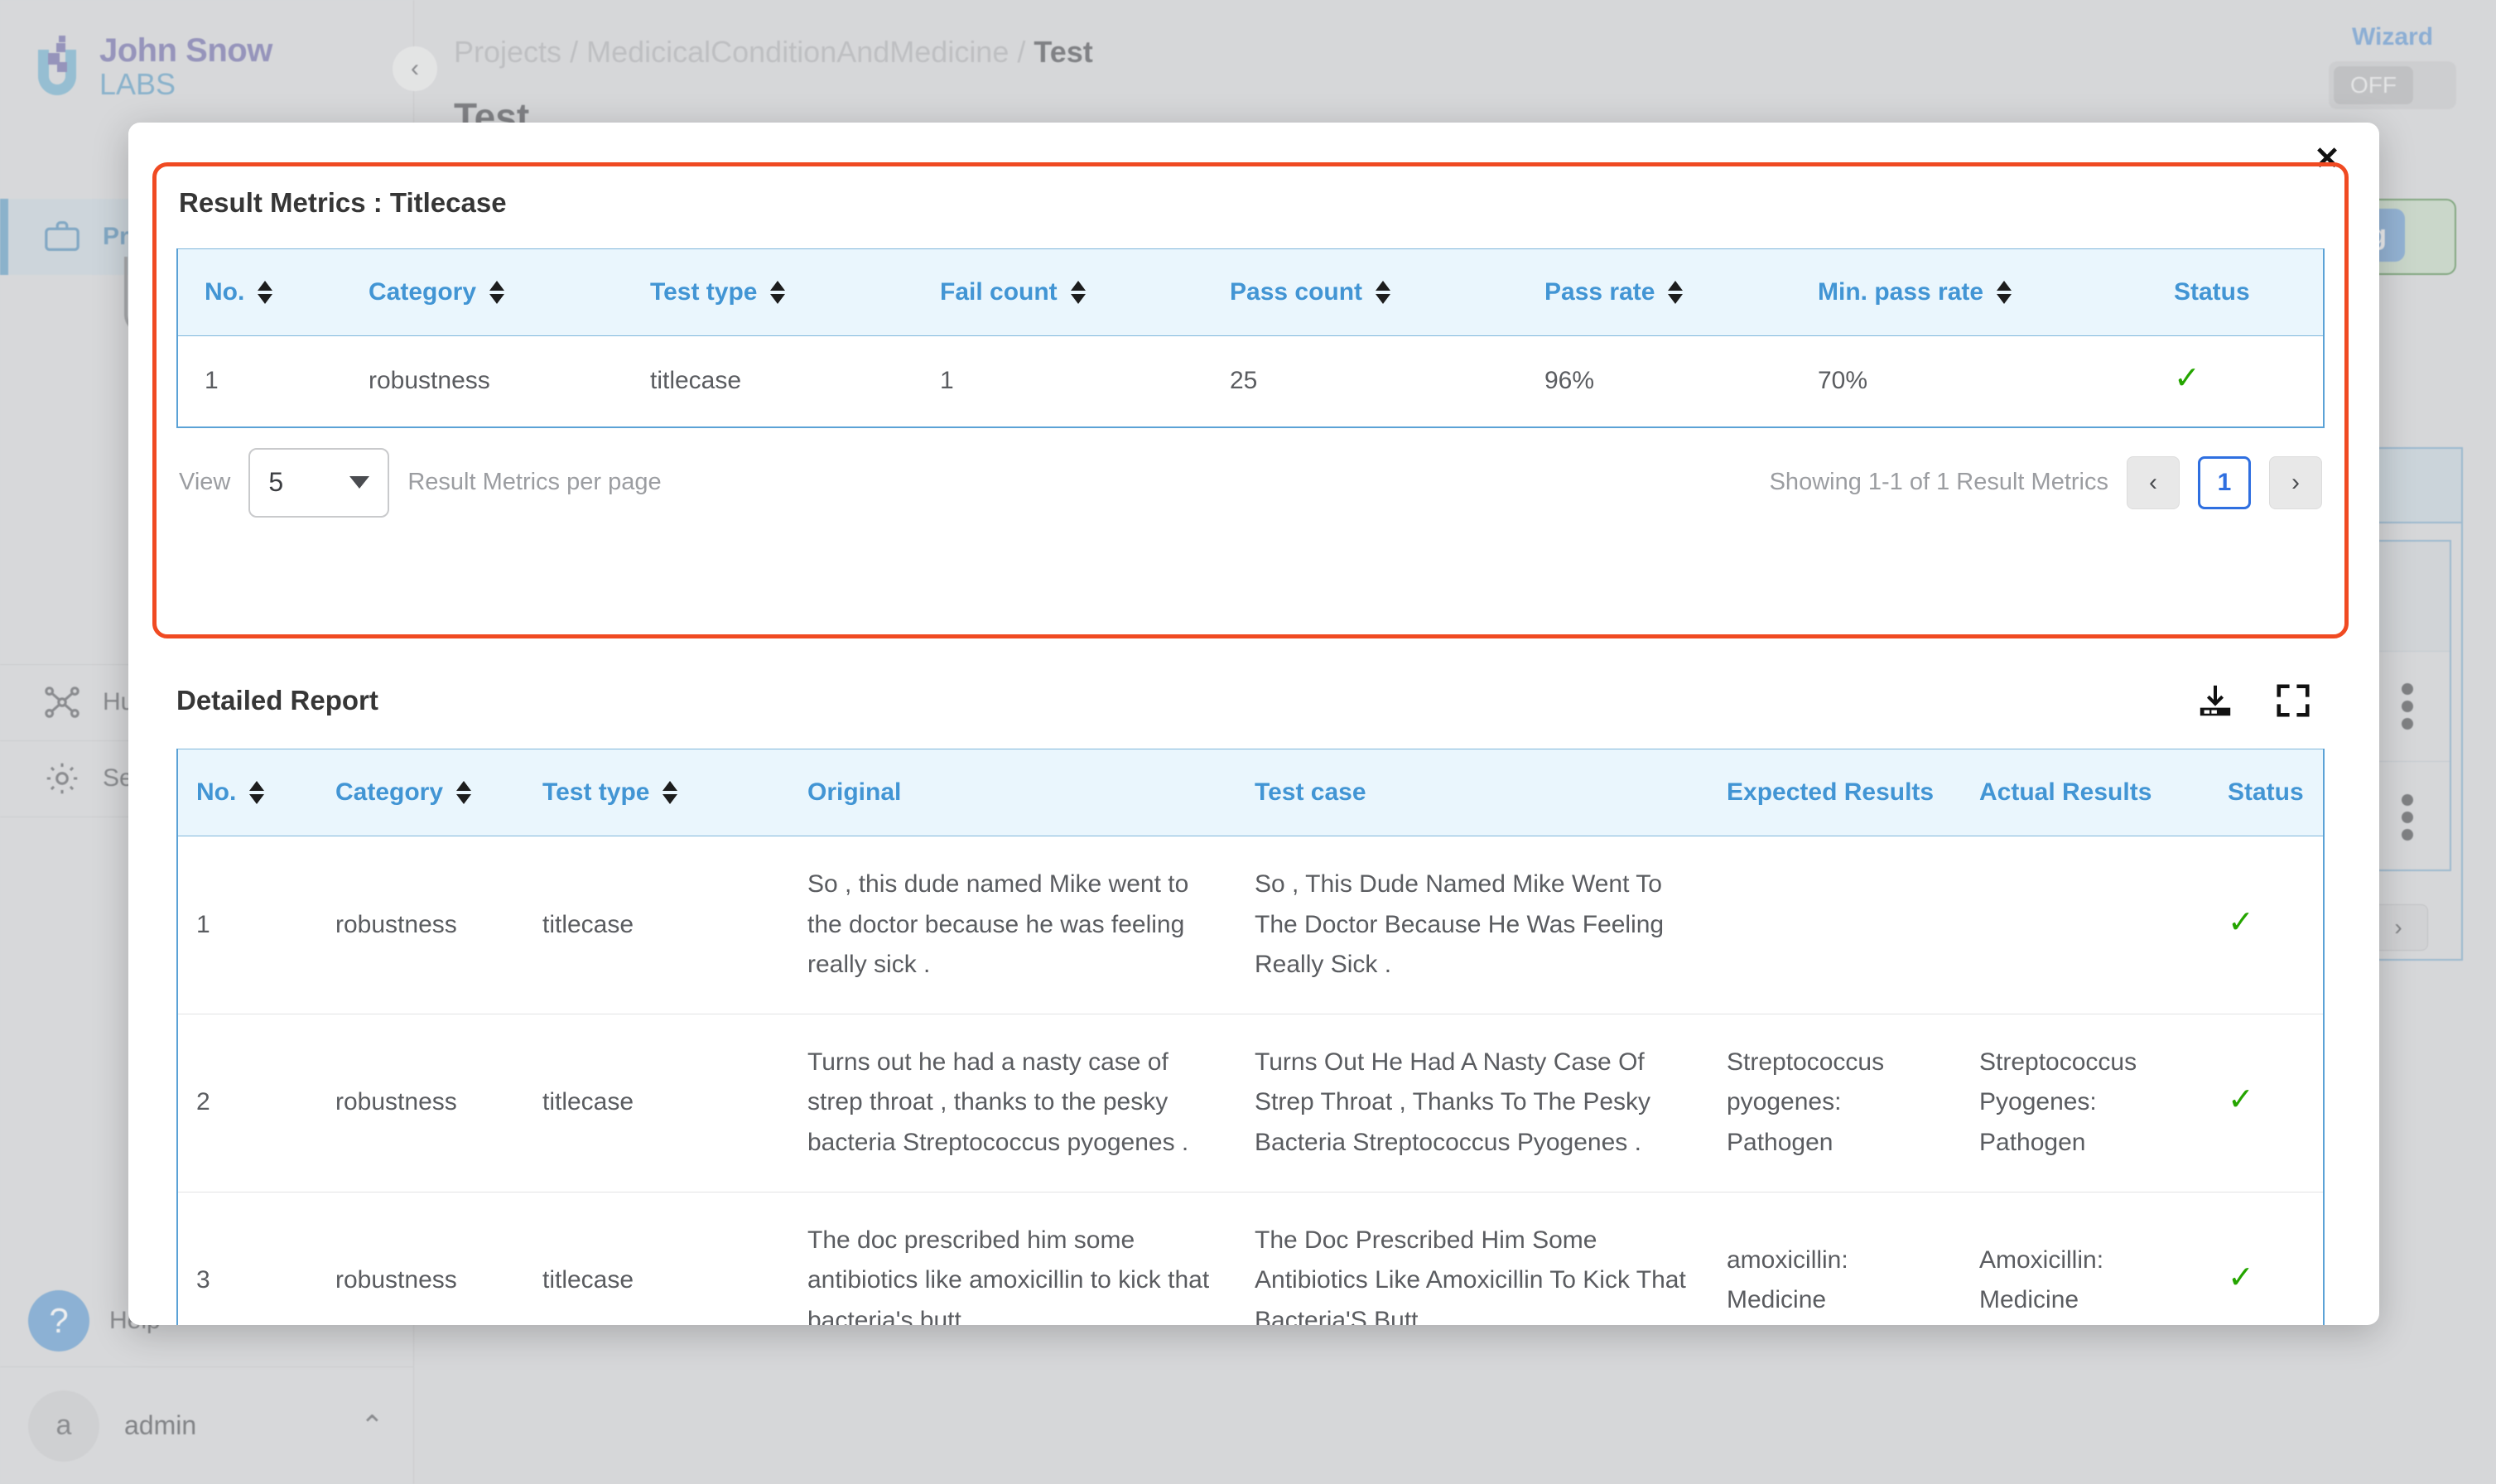 The width and height of the screenshot is (2496, 1484). I want to click on page-size-value: 5, so click(276, 482).